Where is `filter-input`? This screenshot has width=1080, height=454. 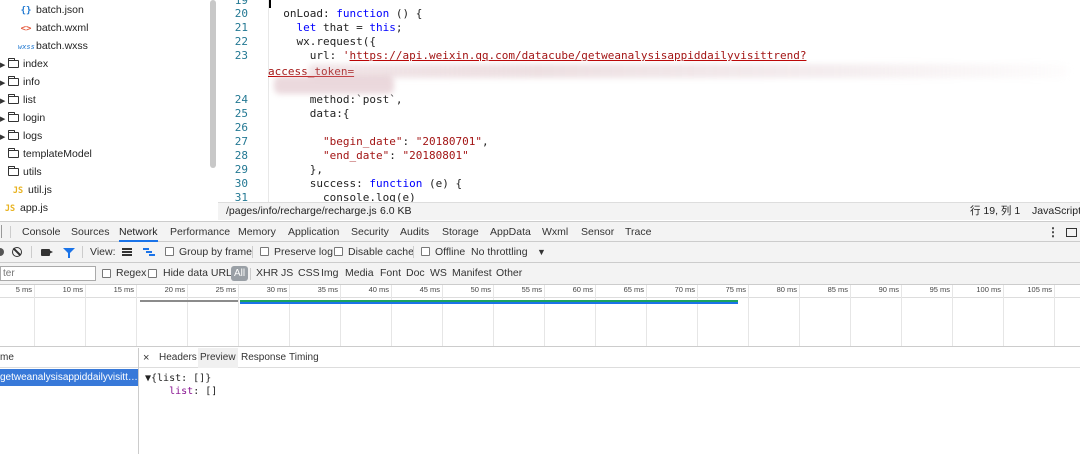
filter-input is located at coordinates (48, 273).